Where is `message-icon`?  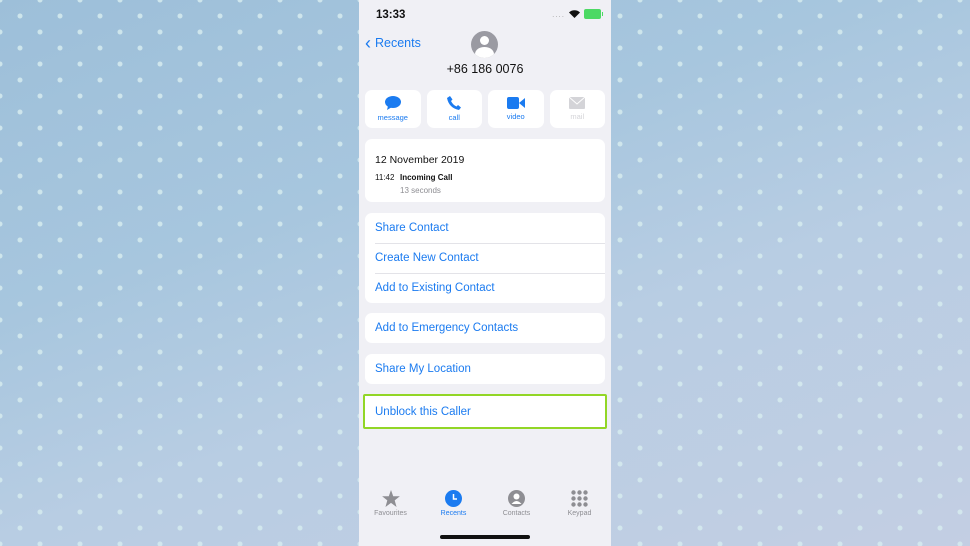
message-icon is located at coordinates (392, 103).